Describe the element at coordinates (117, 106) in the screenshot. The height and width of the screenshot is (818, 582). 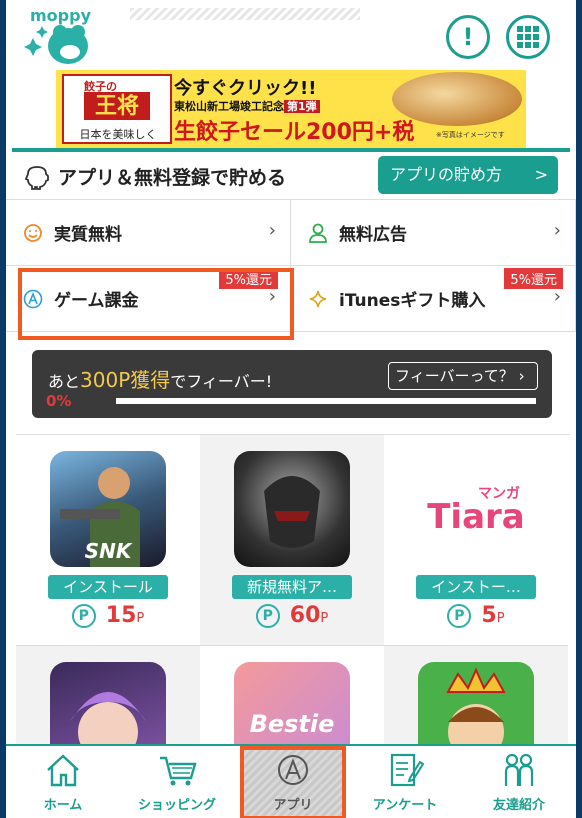
I see `brand-main-text: 王将` at that location.